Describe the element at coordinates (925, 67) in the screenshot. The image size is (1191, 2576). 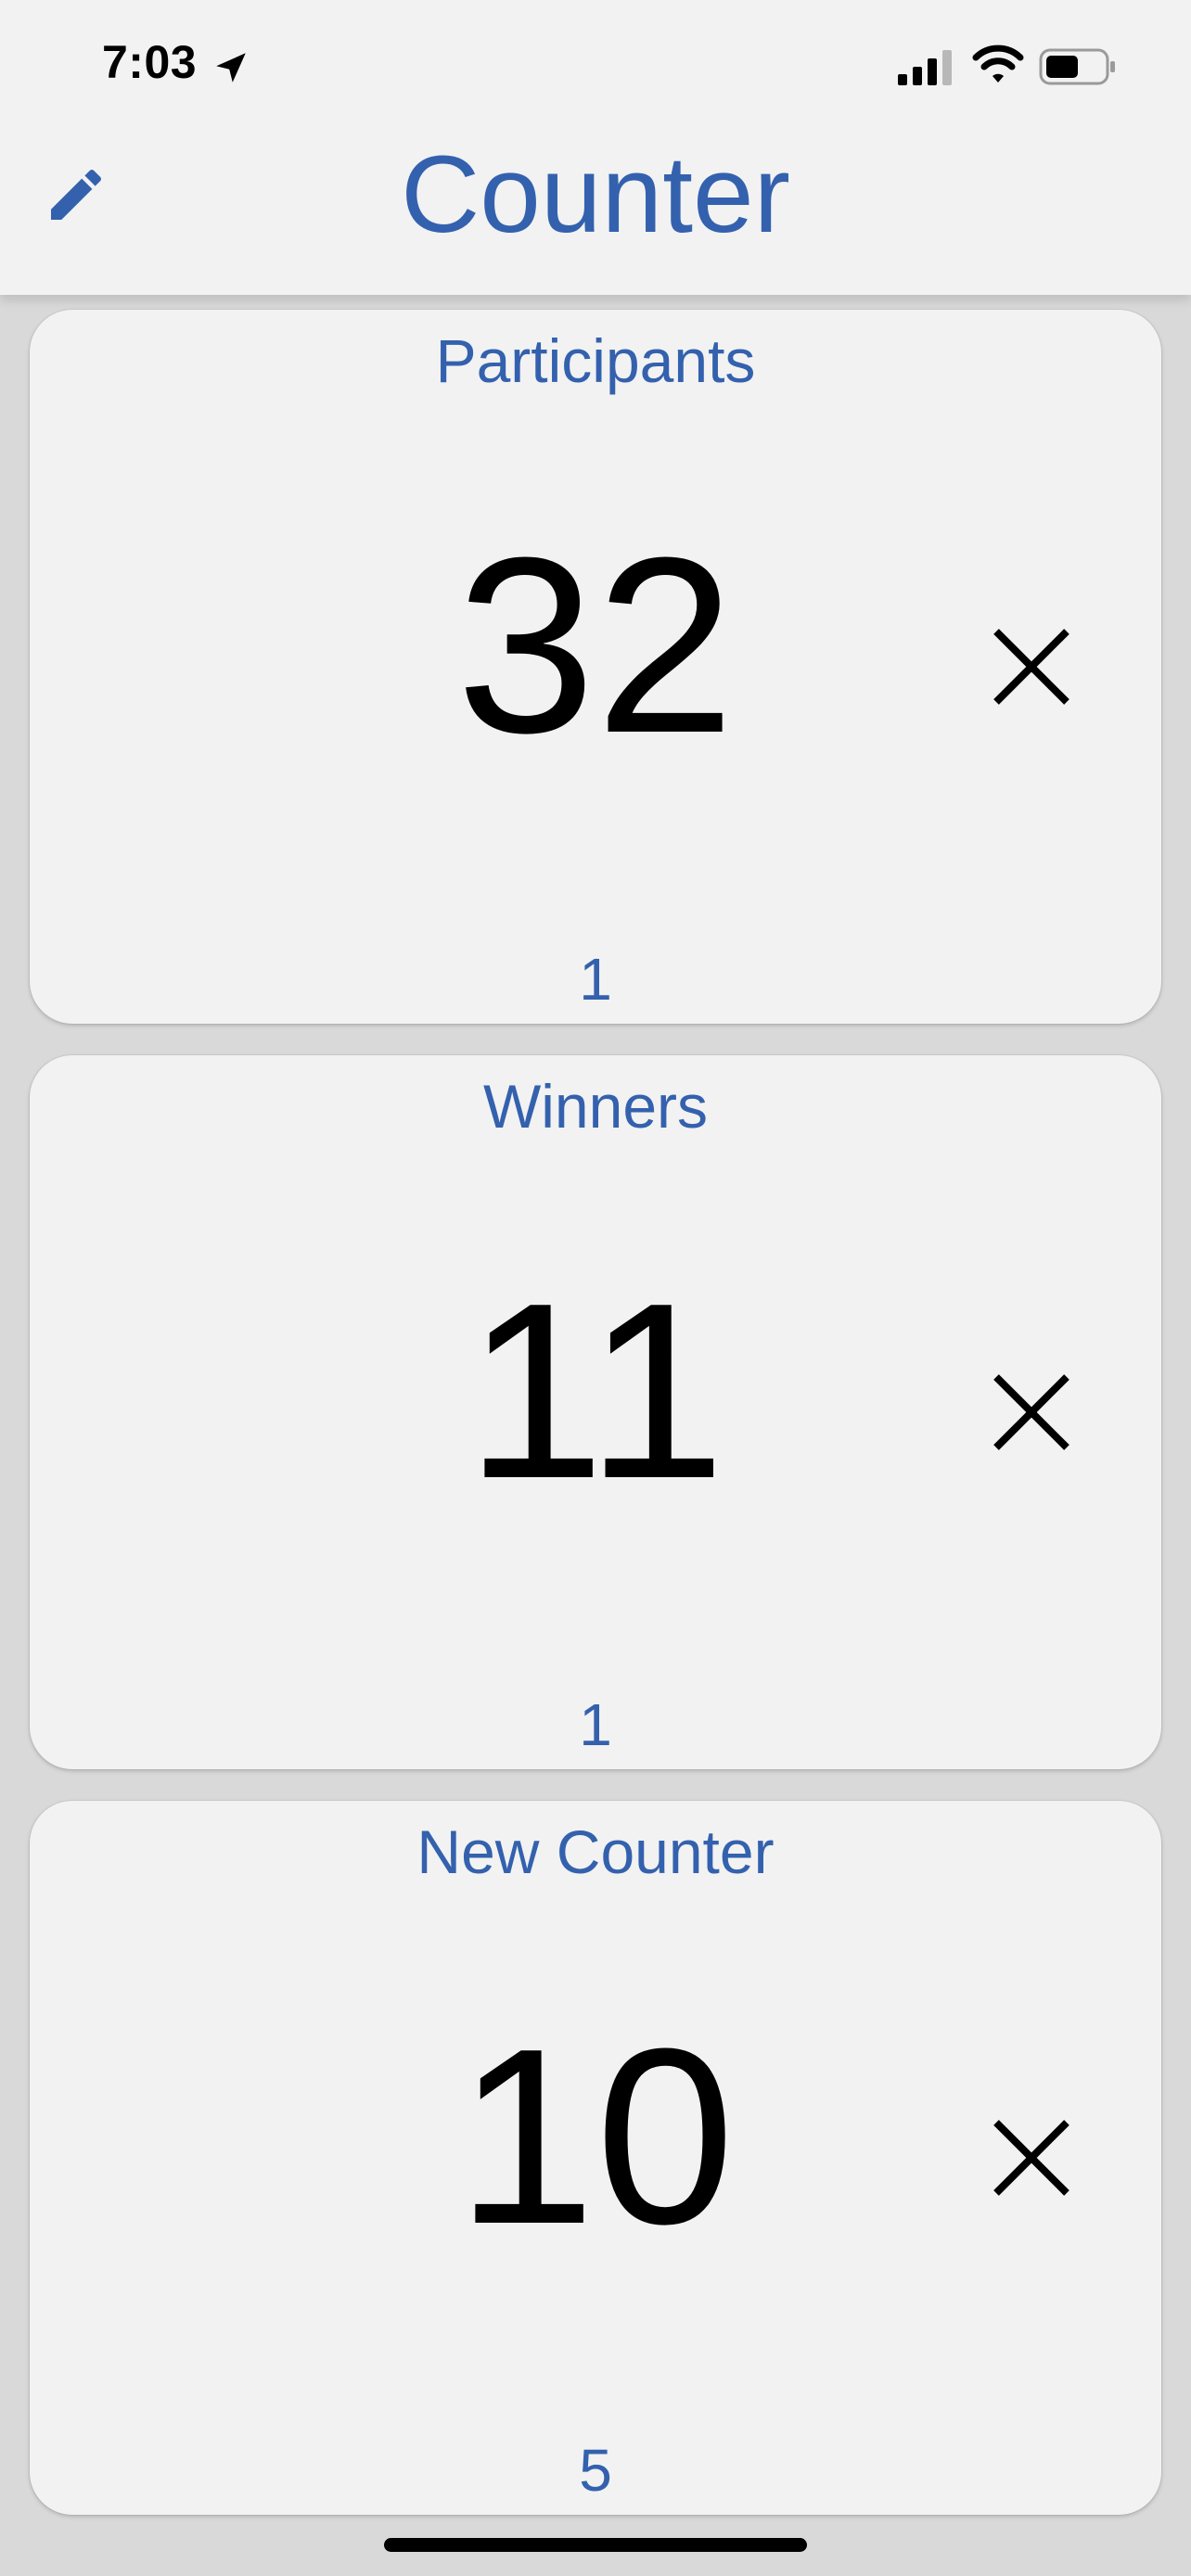
I see `cellular-signal-icon` at that location.